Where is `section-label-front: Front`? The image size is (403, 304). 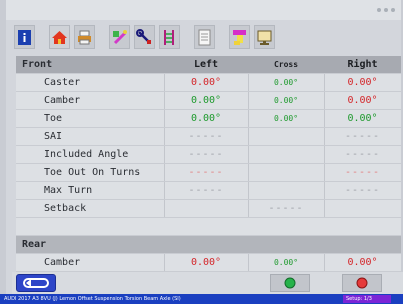 section-label-front: Front is located at coordinates (37, 64).